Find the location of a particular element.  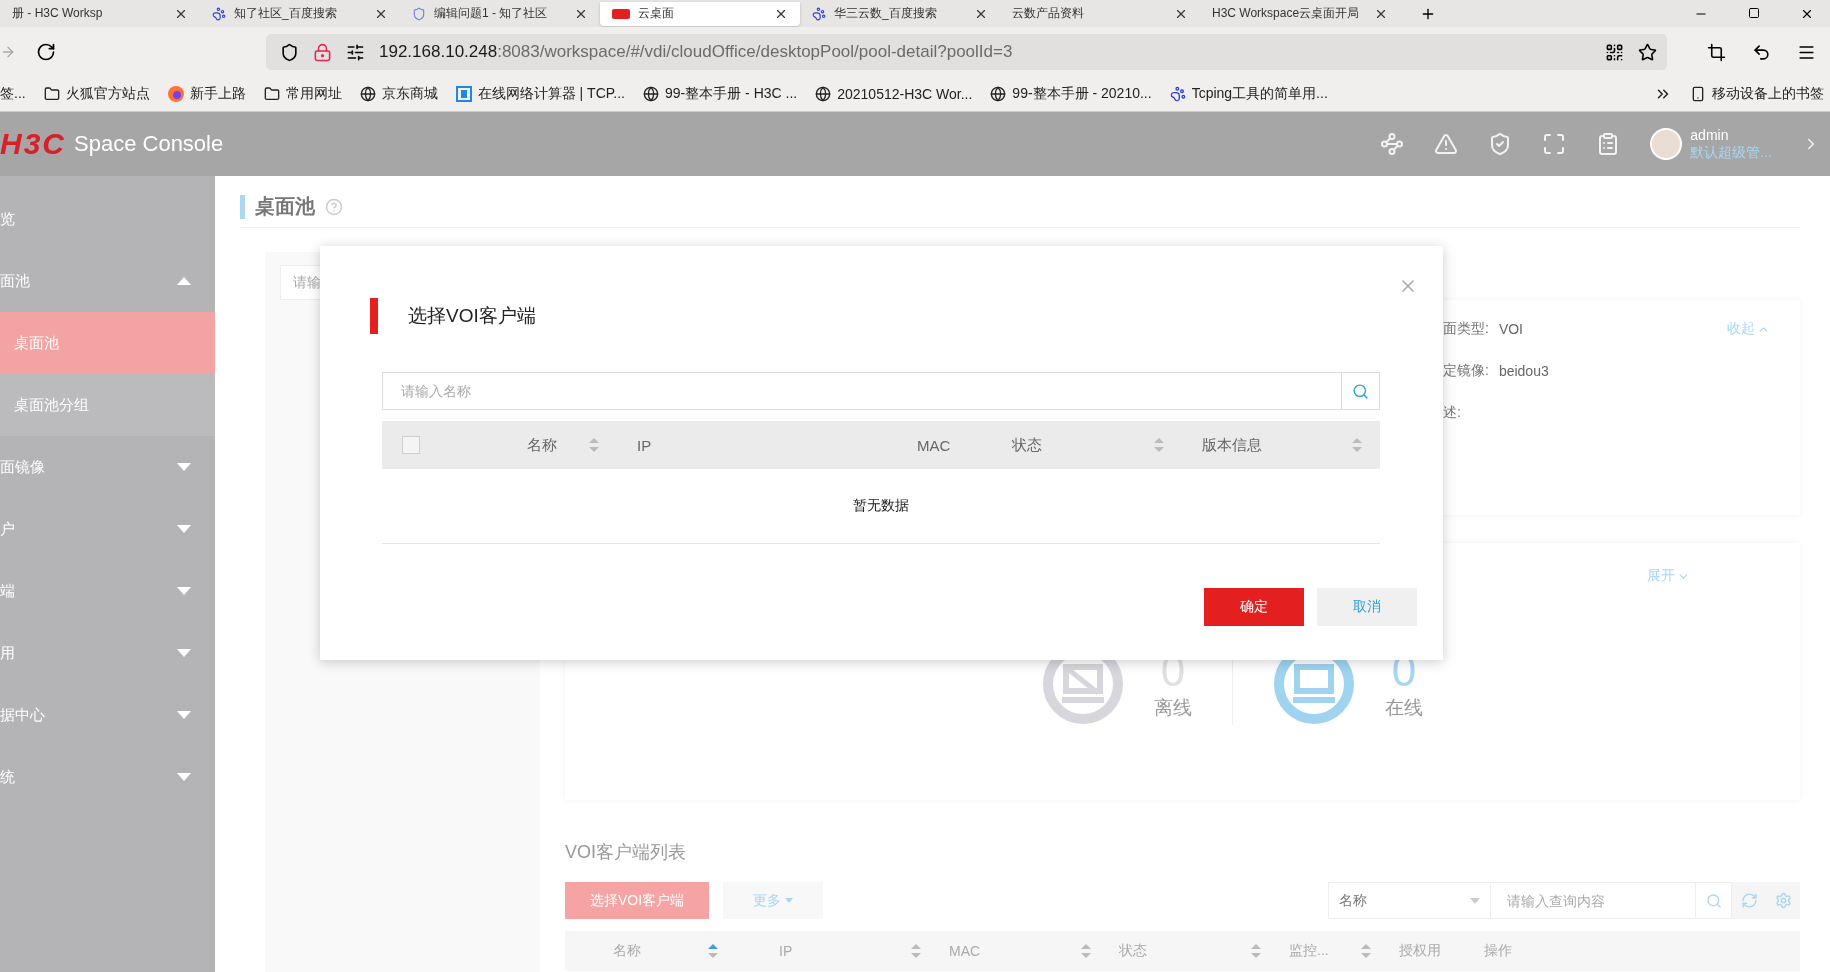

column-header: 名称 is located at coordinates (542, 445).